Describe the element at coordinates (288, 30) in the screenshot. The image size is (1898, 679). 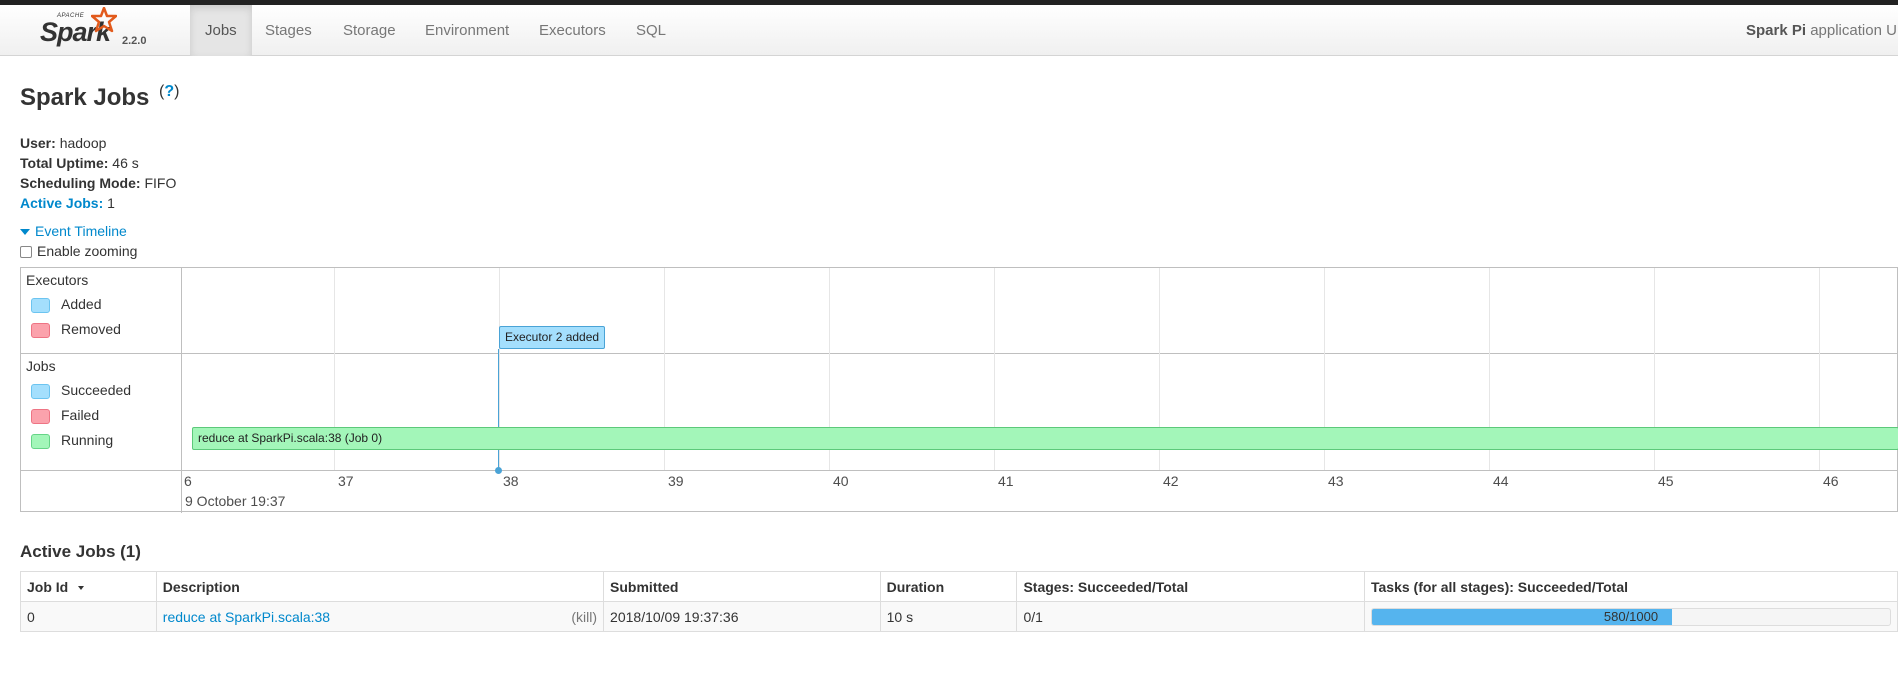
I see `tab-stages: Stages` at that location.